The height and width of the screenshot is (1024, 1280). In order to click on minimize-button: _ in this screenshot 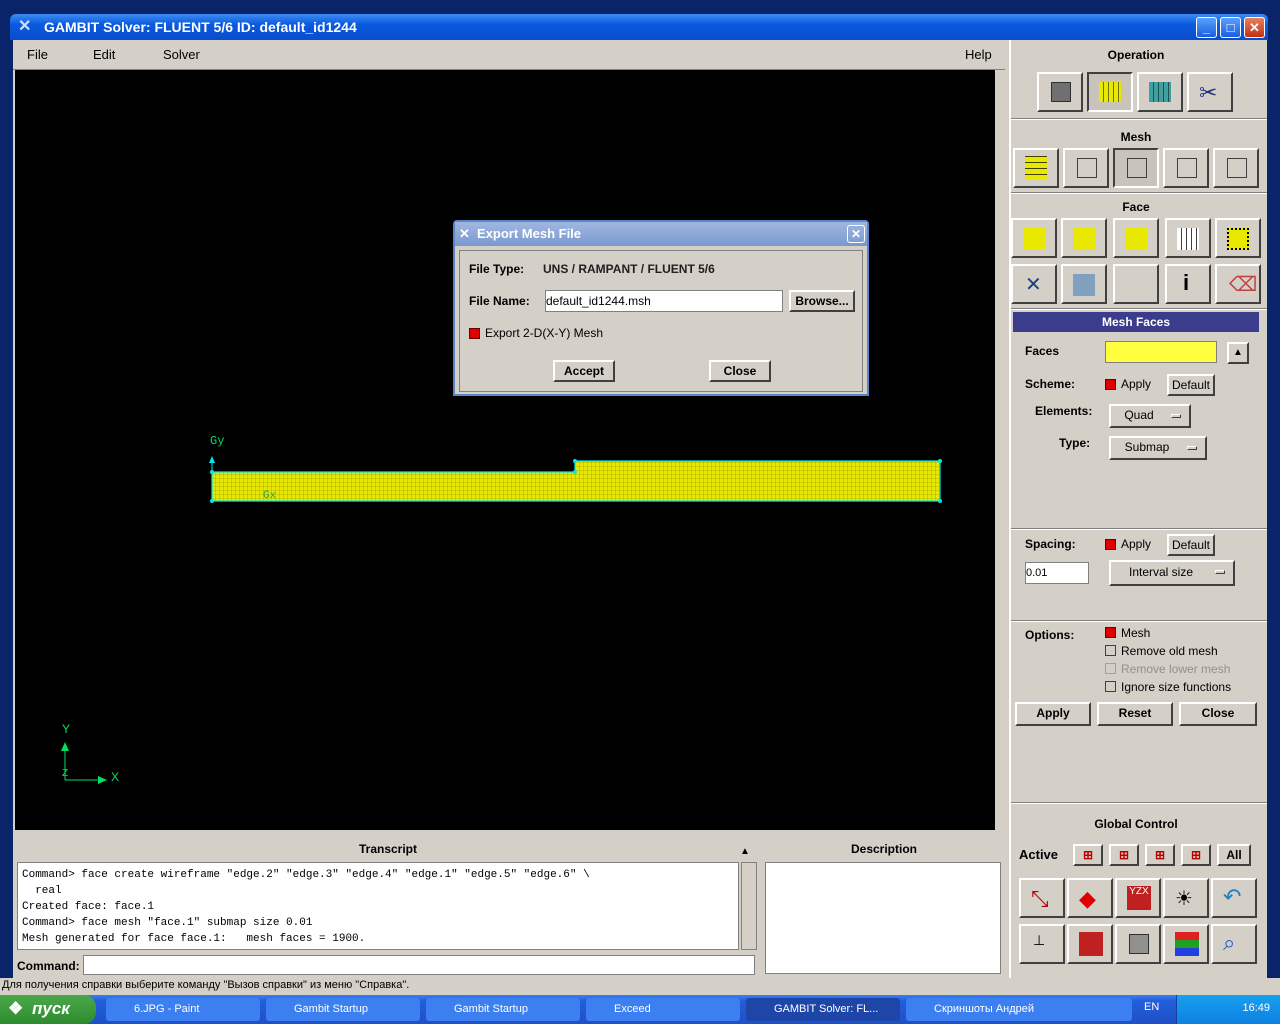, I will do `click(1206, 27)`.